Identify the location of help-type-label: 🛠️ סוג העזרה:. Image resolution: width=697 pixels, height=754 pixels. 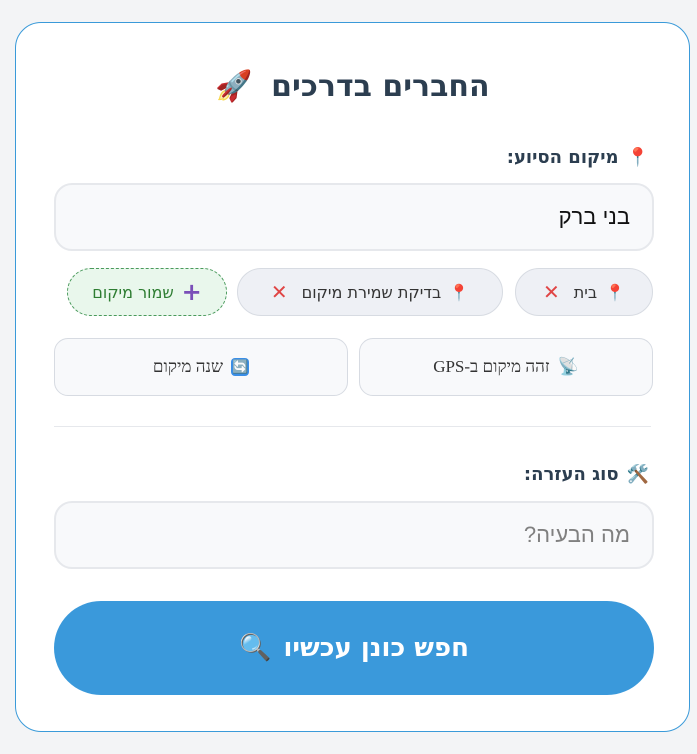
(586, 474).